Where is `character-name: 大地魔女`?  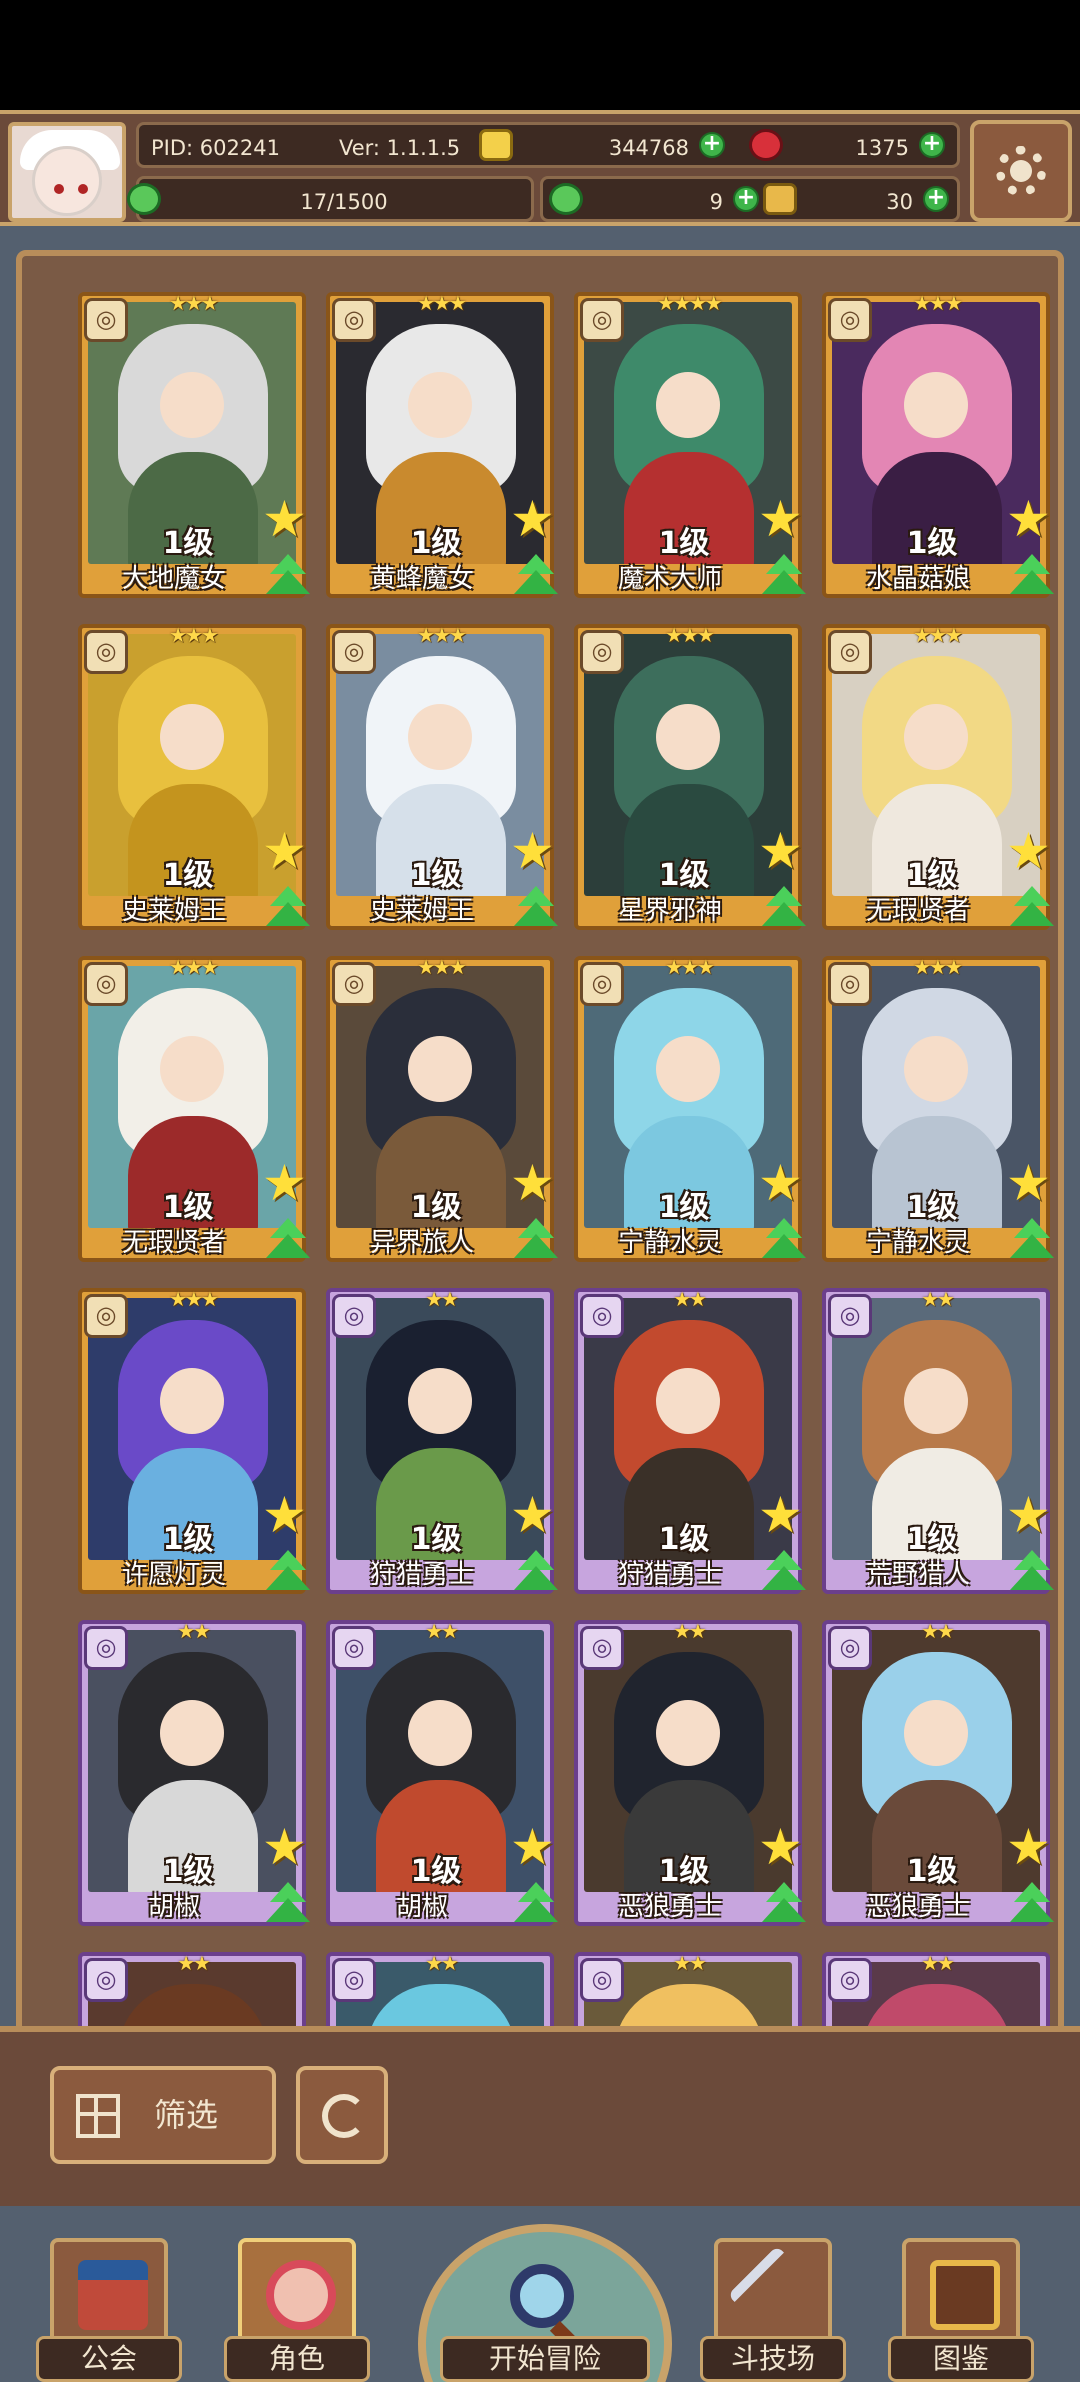
character-name: 大地魔女 is located at coordinates (173, 579).